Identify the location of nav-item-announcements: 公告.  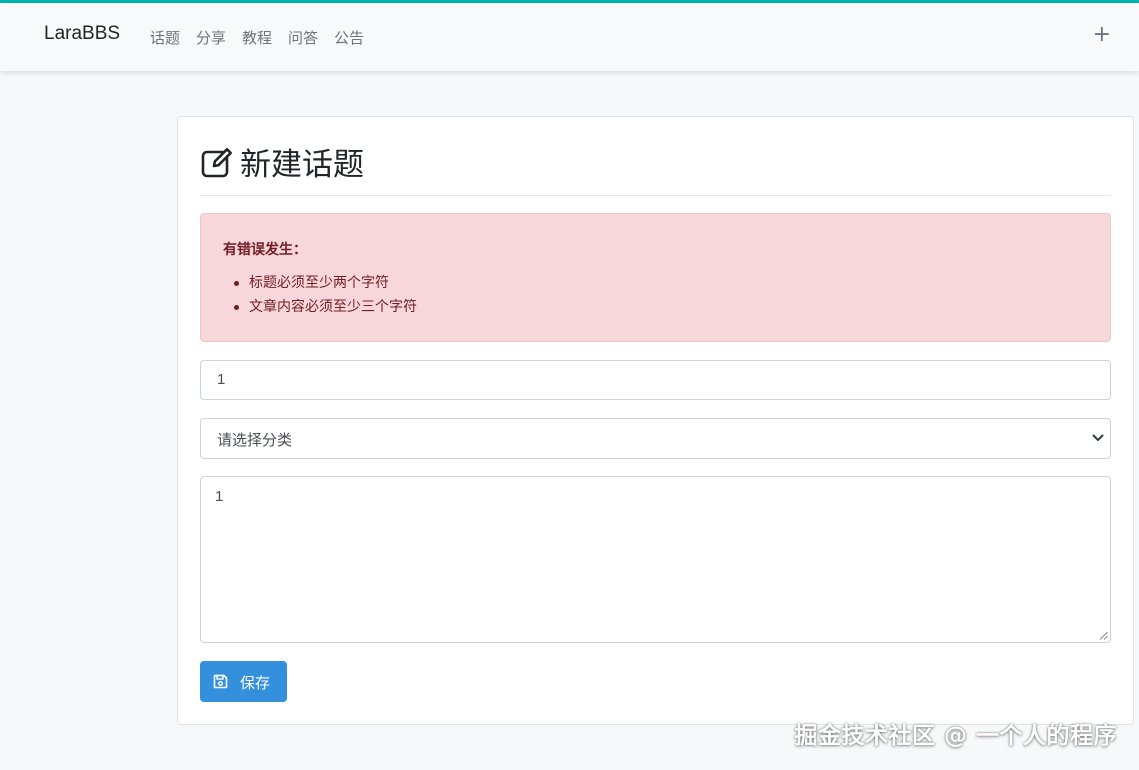
(349, 37).